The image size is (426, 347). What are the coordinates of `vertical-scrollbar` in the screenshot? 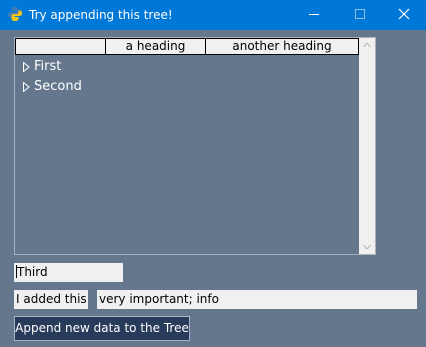 It's located at (367, 146).